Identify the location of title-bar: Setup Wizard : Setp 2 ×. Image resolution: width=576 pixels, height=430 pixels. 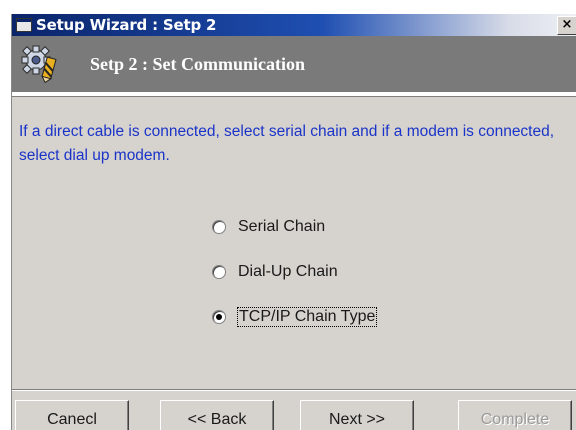
(294, 25).